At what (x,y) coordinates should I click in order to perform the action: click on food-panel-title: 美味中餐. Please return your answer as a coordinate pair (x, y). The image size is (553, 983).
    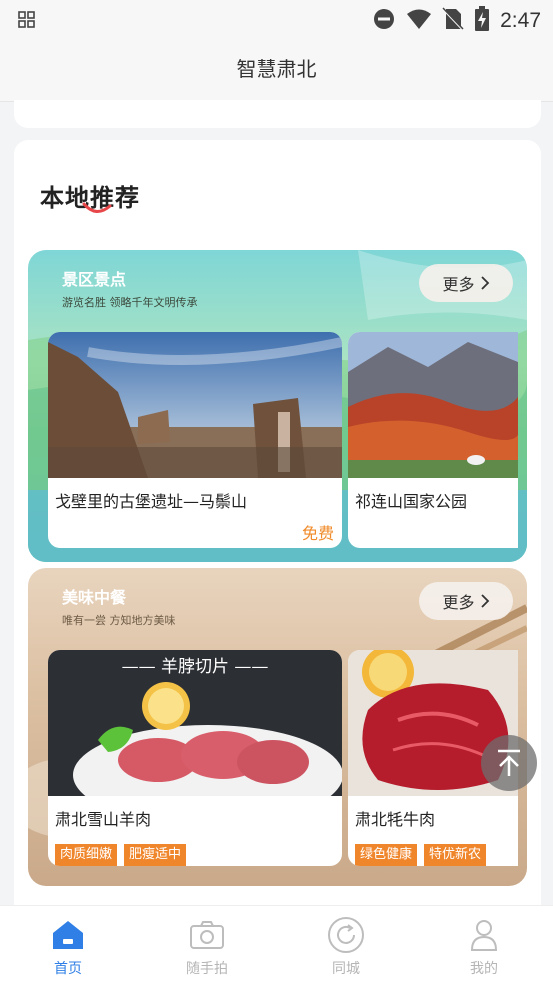
    Looking at the image, I should click on (94, 597).